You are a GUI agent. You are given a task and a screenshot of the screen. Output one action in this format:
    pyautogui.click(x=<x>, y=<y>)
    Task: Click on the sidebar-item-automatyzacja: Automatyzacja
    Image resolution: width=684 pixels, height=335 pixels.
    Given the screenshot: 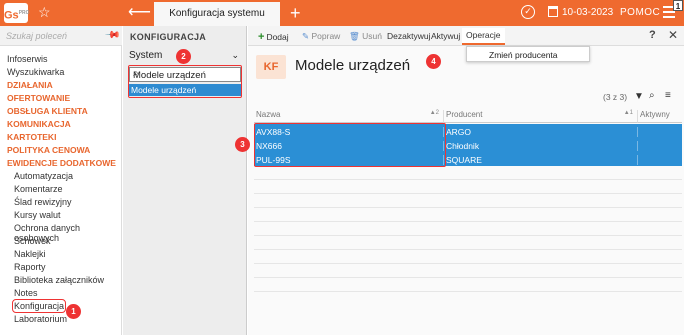 What is the action you would take?
    pyautogui.click(x=43, y=176)
    